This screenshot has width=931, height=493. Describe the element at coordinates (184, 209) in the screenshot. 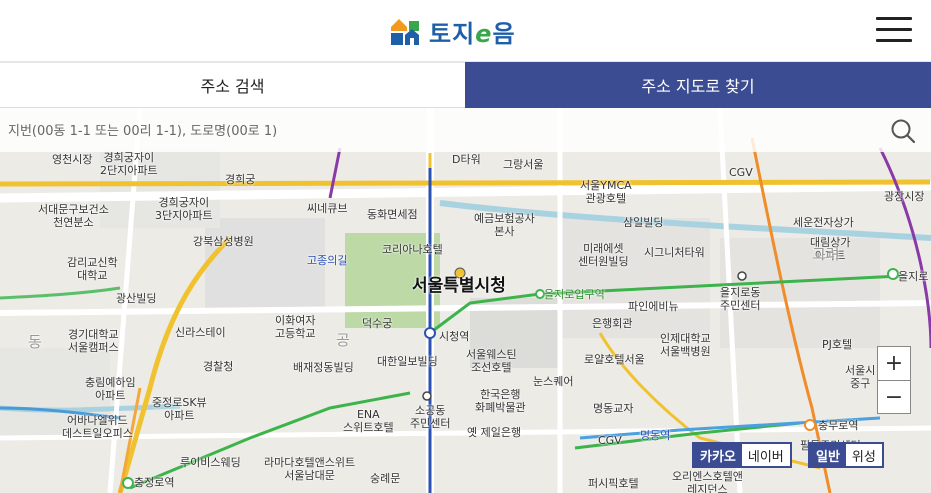

I see `map-label: 경희궁자이 3단지아파트` at that location.